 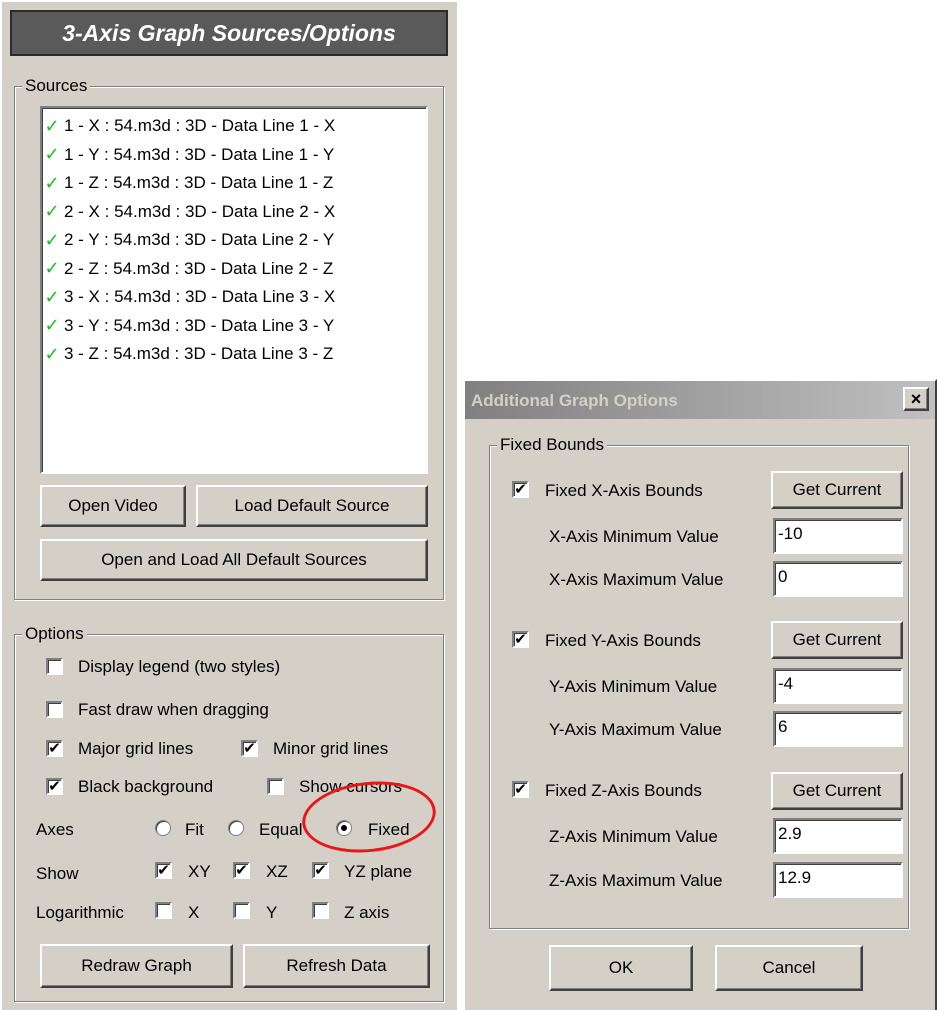 I want to click on axes-equal-radio, so click(x=236, y=828).